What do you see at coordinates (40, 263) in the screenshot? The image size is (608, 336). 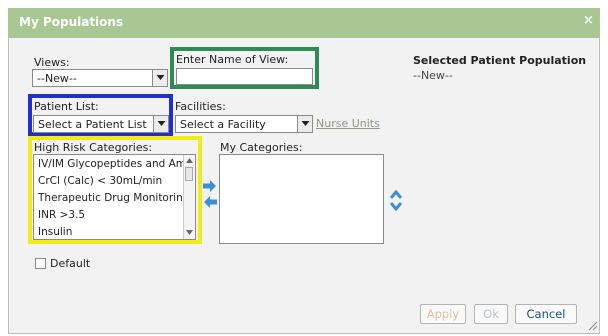 I see `default-checkbox` at bounding box center [40, 263].